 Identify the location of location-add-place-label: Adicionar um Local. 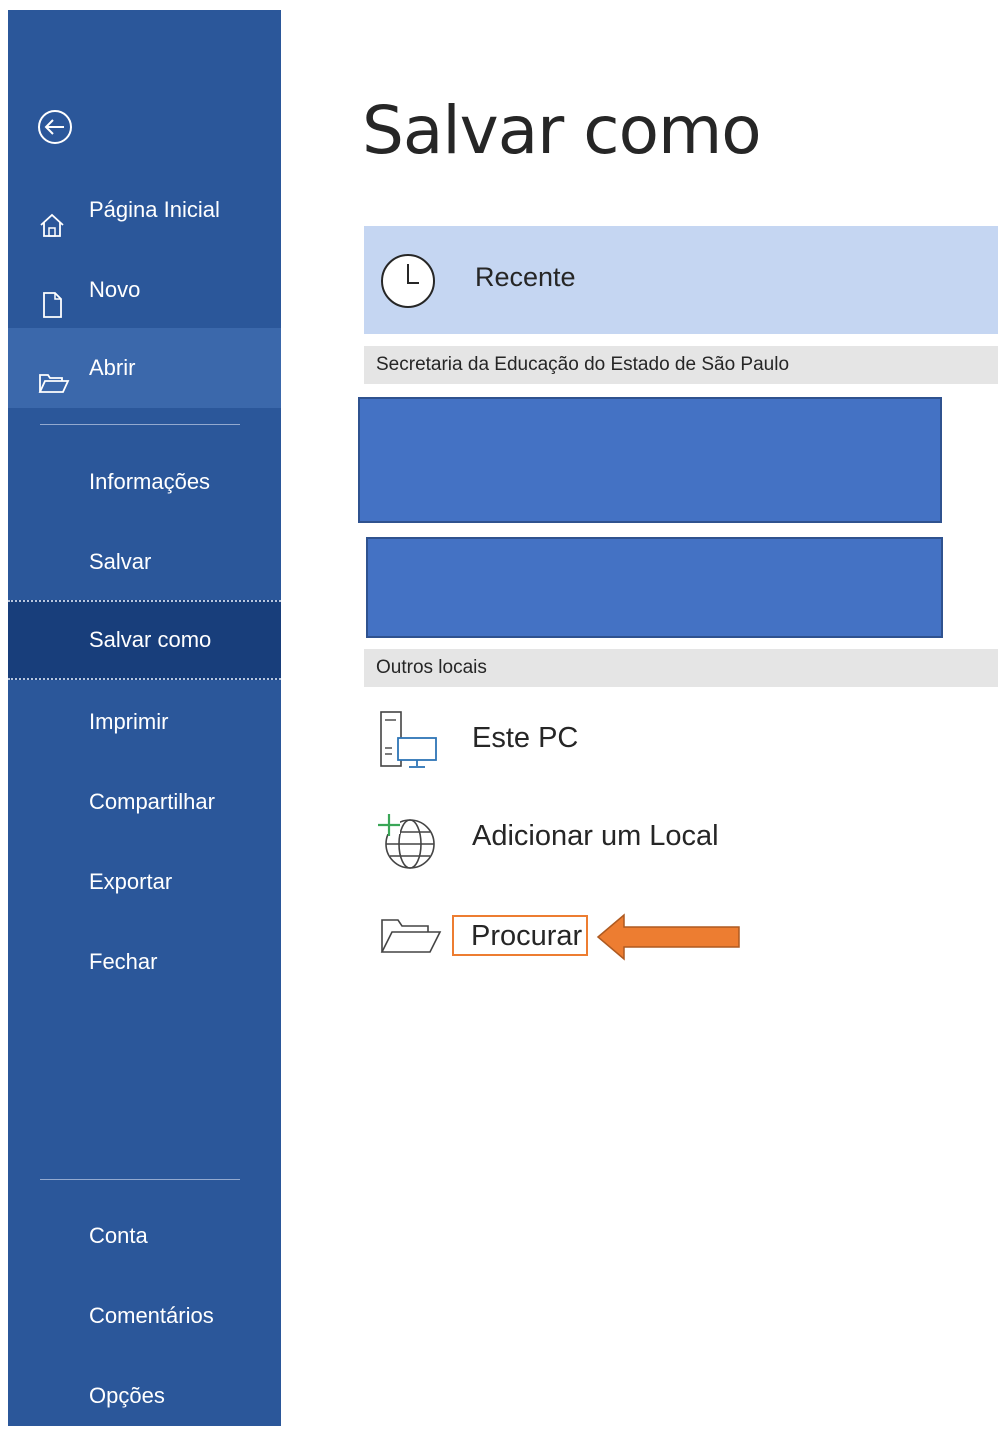
(595, 836).